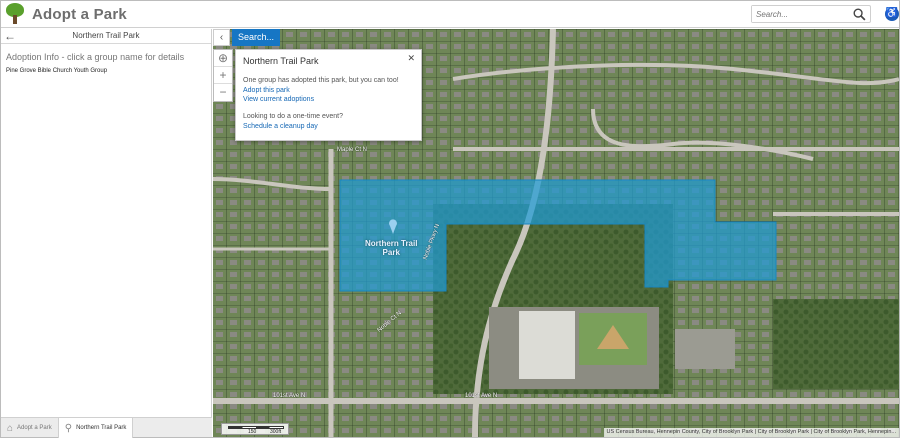 This screenshot has height=438, width=900. I want to click on scale-bar: 150 300ft, so click(255, 429).